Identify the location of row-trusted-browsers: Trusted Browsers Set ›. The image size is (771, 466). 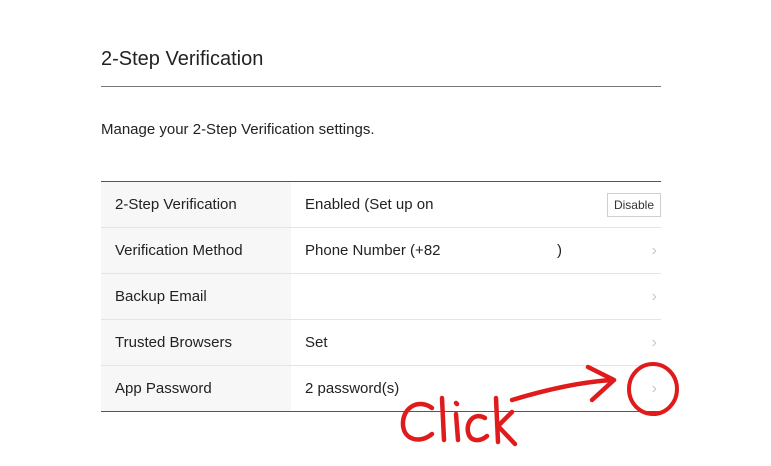
(381, 343).